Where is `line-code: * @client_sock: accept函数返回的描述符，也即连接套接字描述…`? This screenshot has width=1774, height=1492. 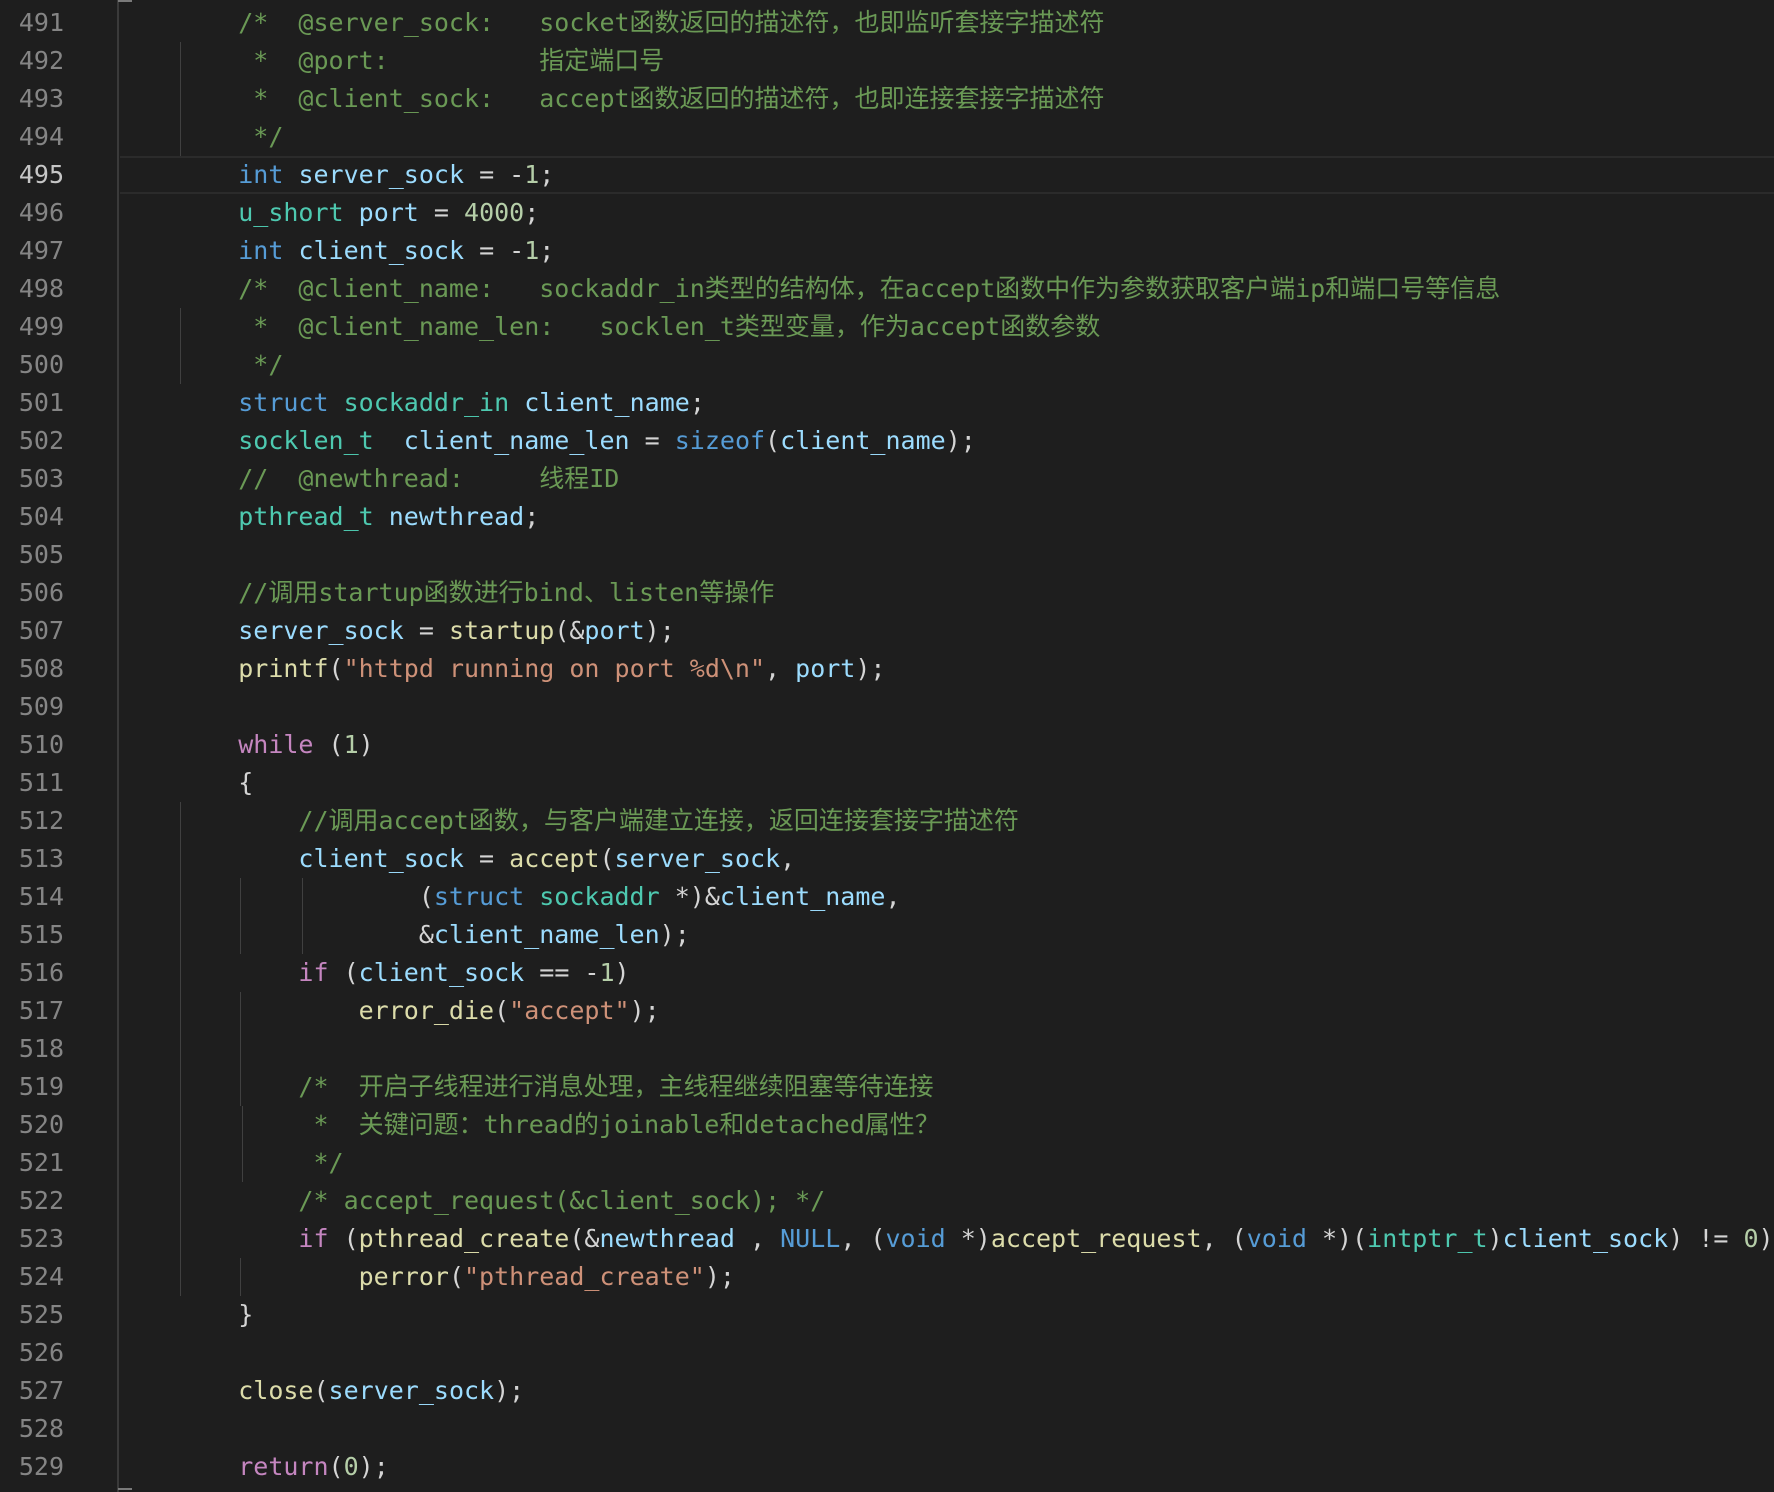 line-code: * @client_sock: accept函数返回的描述符，也即连接套接字描述… is located at coordinates (641, 99).